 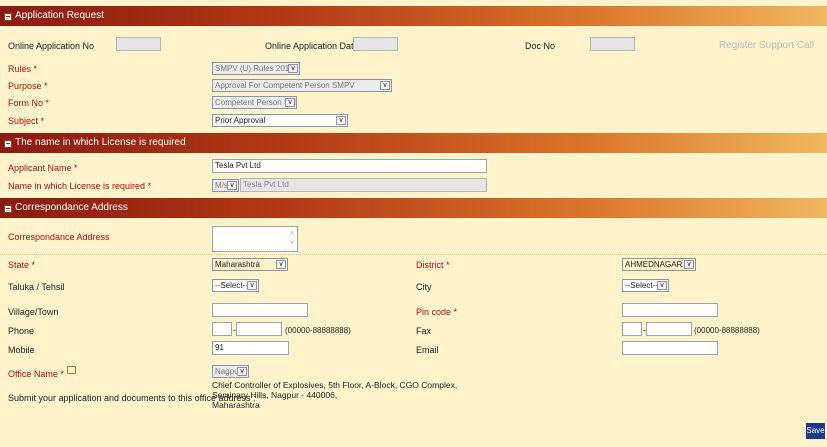 What do you see at coordinates (254, 102) in the screenshot?
I see `form-no-select: Competent Person SMPV∨` at bounding box center [254, 102].